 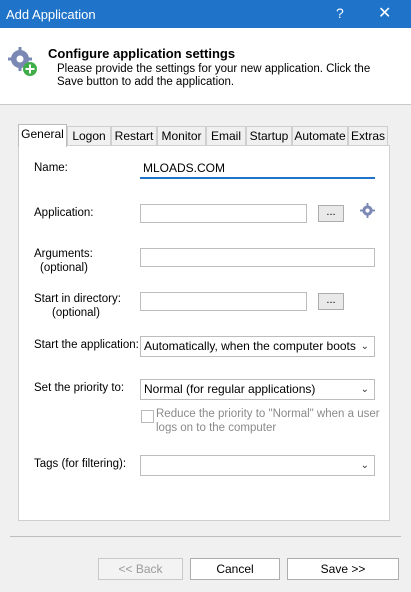 I want to click on start-directory-field, so click(x=223, y=301).